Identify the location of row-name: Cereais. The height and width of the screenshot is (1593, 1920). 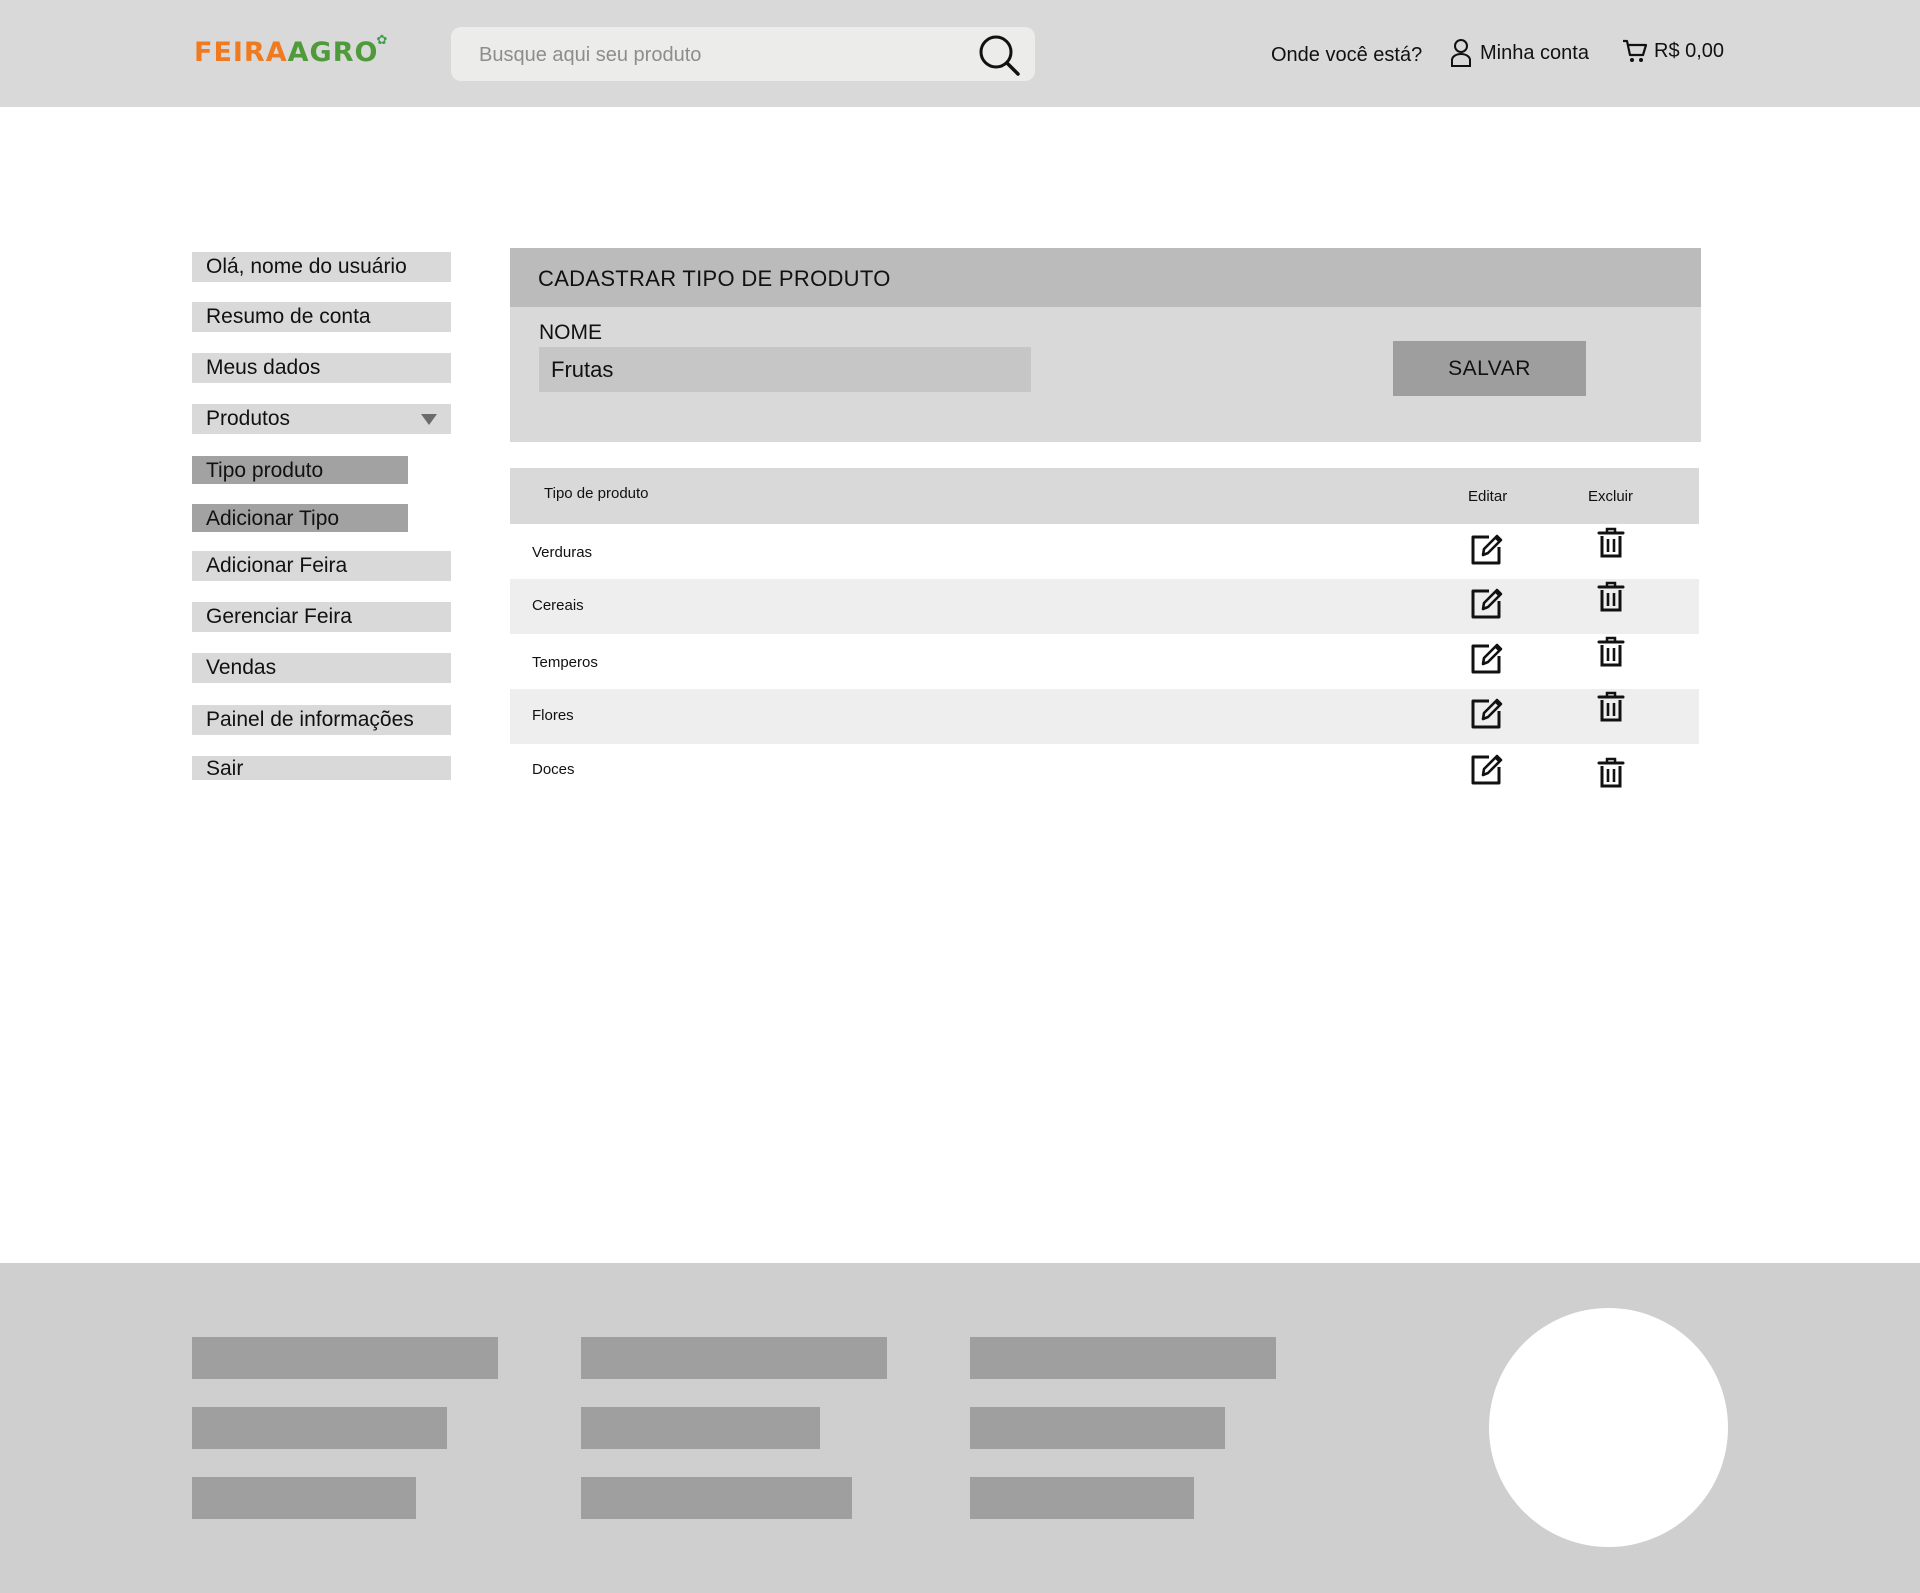
(558, 605).